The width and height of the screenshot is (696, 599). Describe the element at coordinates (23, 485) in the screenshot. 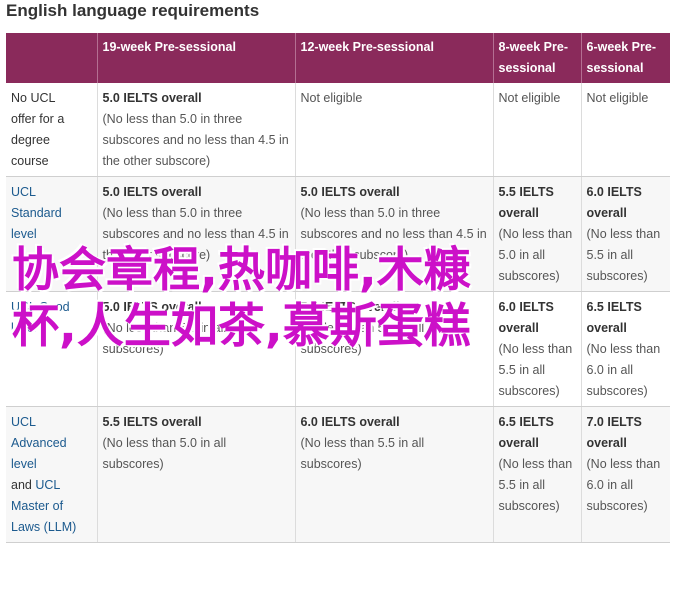

I see `row-header-connector: and` at that location.